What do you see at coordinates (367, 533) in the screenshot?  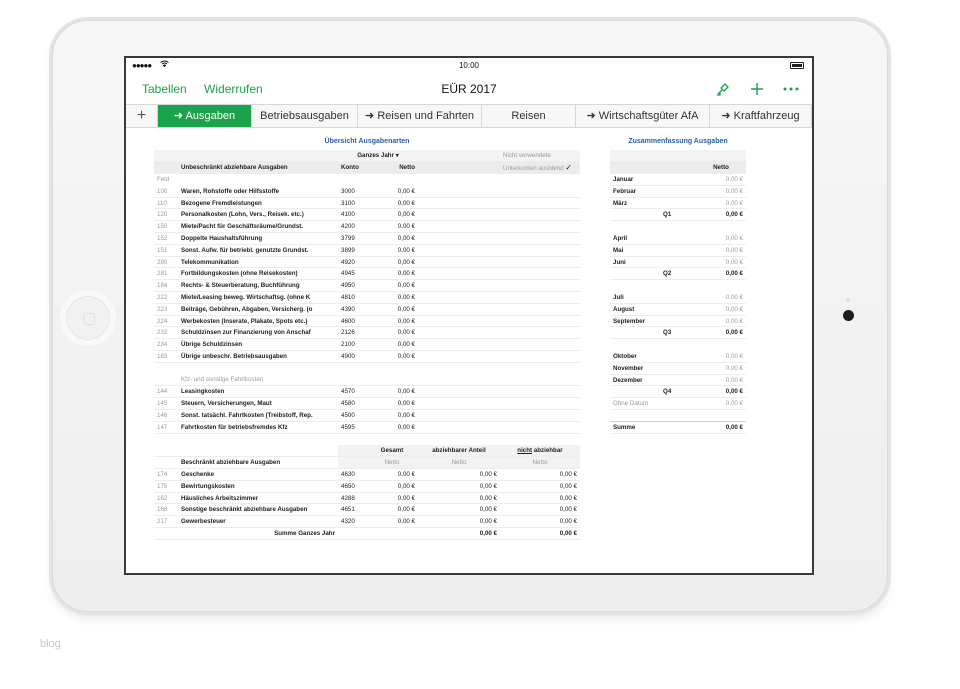 I see `sum-row: Summe Ganzes Jahr 0,00 €0,00 €` at bounding box center [367, 533].